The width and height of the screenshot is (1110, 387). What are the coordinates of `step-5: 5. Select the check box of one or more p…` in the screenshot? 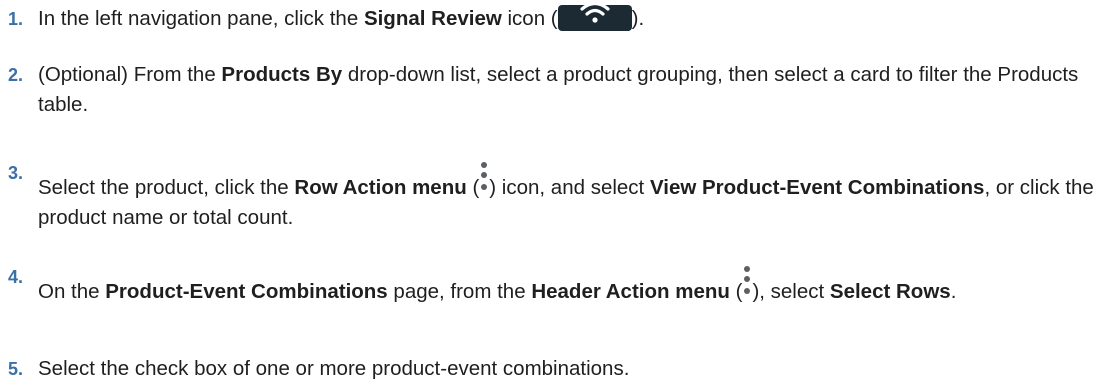 It's located at (556, 369).